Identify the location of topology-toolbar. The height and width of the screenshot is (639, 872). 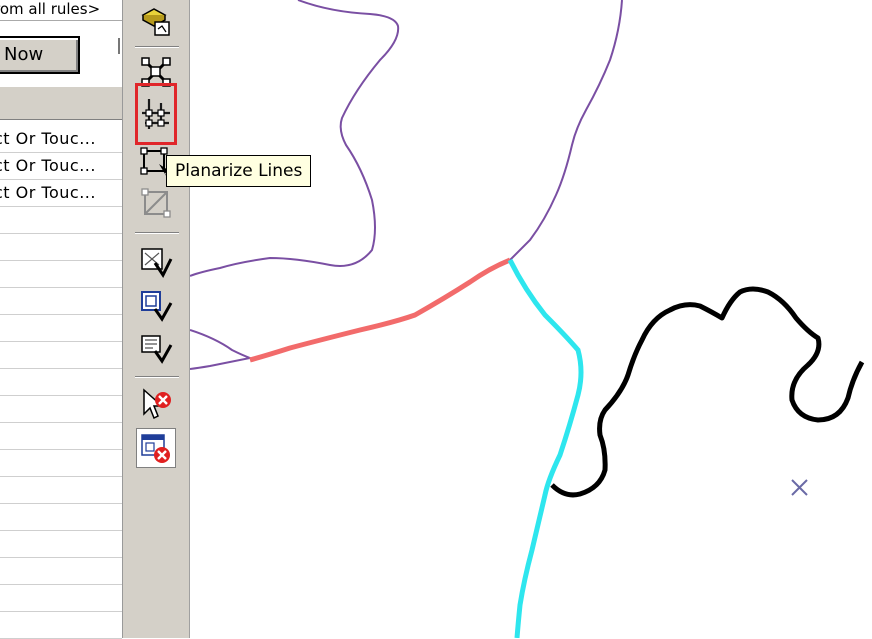
(158, 319).